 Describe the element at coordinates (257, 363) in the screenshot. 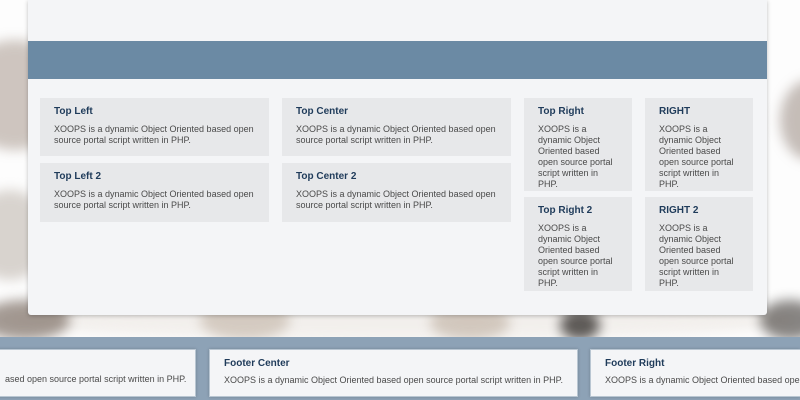

I see `block-title: Footer Center` at that location.